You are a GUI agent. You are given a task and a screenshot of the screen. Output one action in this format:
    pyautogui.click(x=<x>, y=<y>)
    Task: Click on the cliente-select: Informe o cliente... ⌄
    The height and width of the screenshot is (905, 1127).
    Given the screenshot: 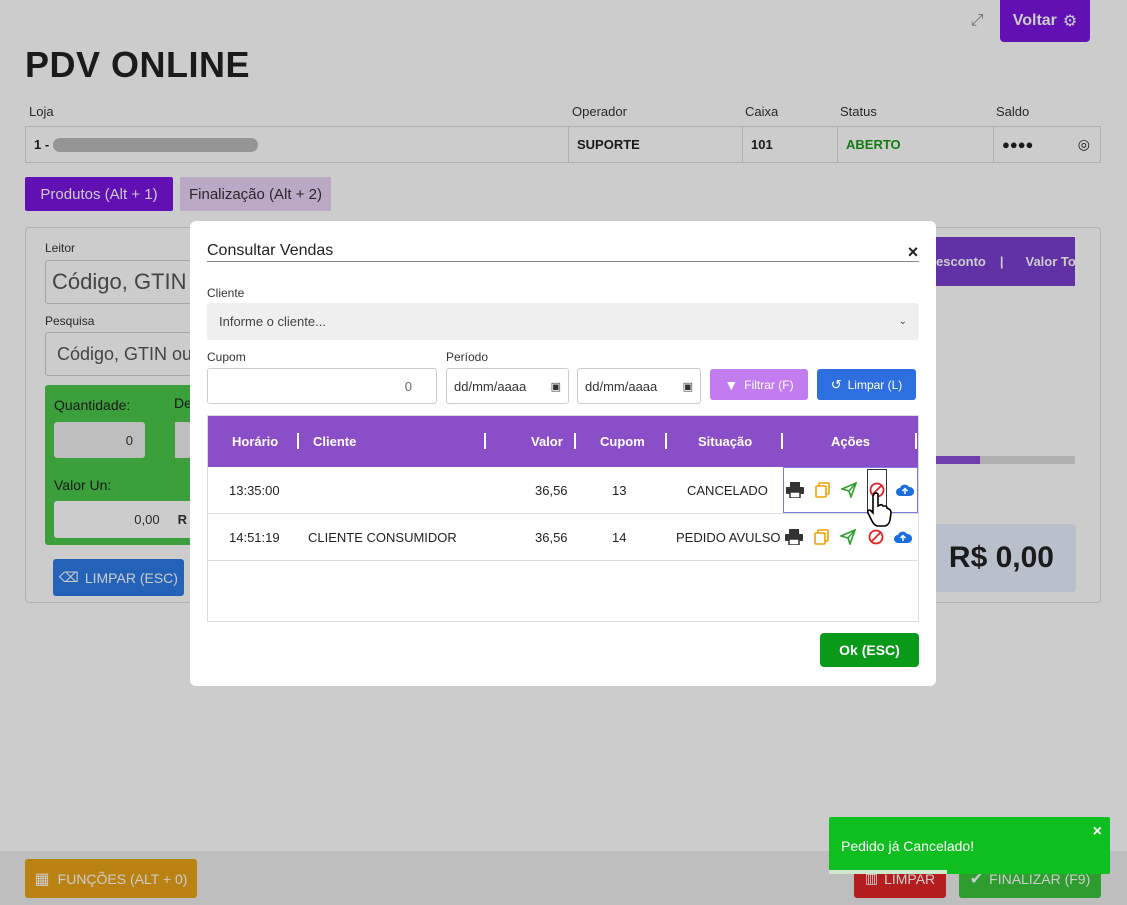 What is the action you would take?
    pyautogui.click(x=563, y=321)
    